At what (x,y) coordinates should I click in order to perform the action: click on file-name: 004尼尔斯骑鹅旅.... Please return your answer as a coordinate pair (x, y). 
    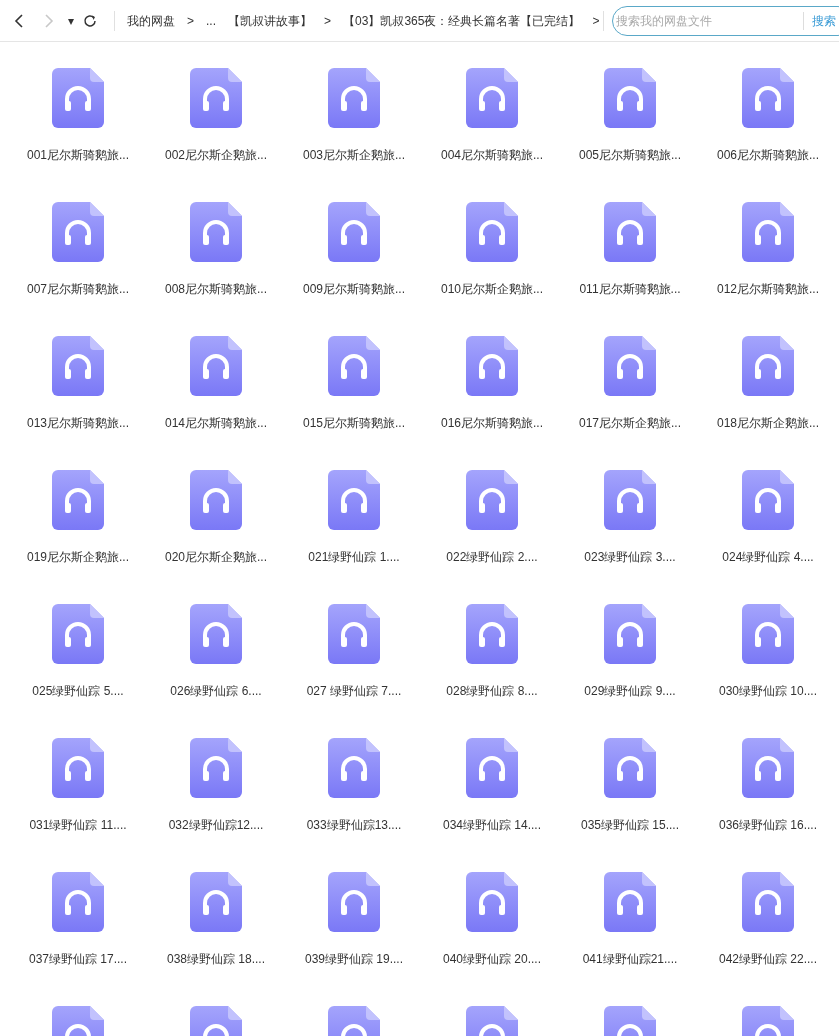
    Looking at the image, I should click on (492, 155).